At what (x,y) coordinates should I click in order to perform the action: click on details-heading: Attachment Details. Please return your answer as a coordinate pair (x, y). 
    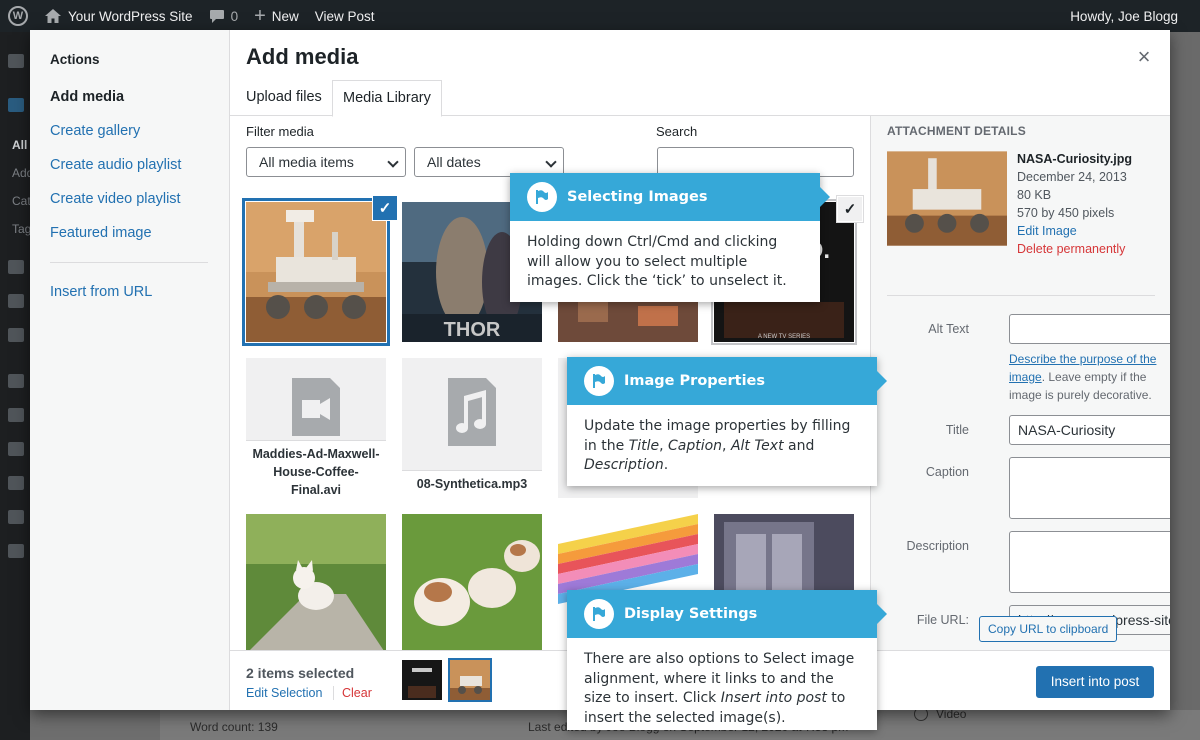
    Looking at the image, I should click on (956, 131).